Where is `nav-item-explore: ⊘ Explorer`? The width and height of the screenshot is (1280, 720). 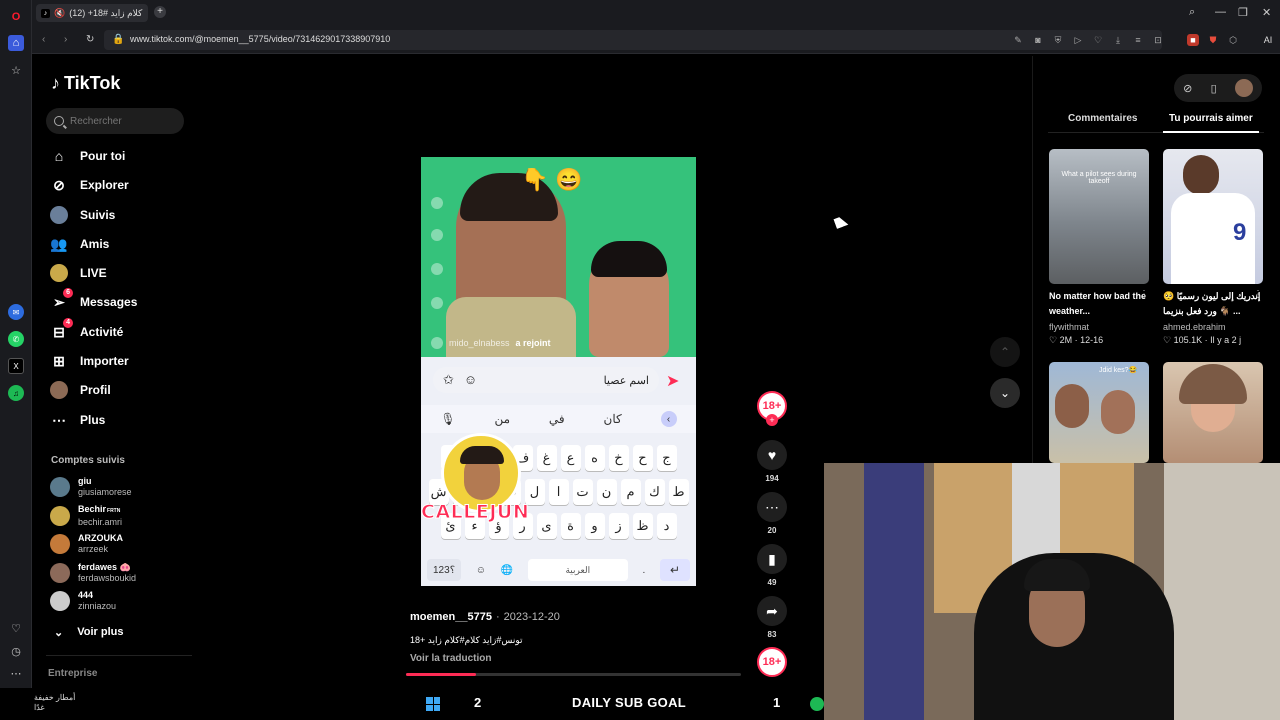
nav-item-explore: ⊘ Explorer is located at coordinates (89, 185).